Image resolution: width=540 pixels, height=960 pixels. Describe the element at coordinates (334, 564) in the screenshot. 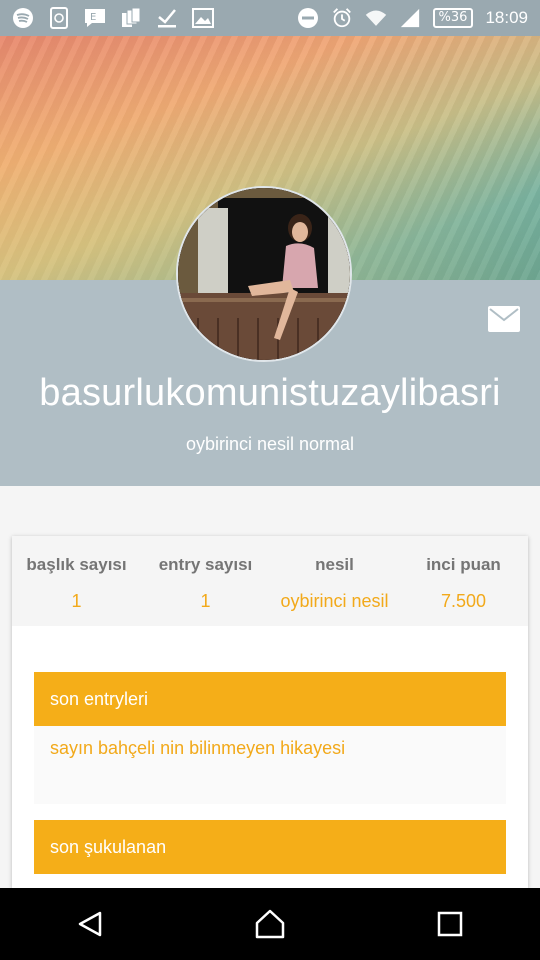

I see `stat-label: nesil` at that location.